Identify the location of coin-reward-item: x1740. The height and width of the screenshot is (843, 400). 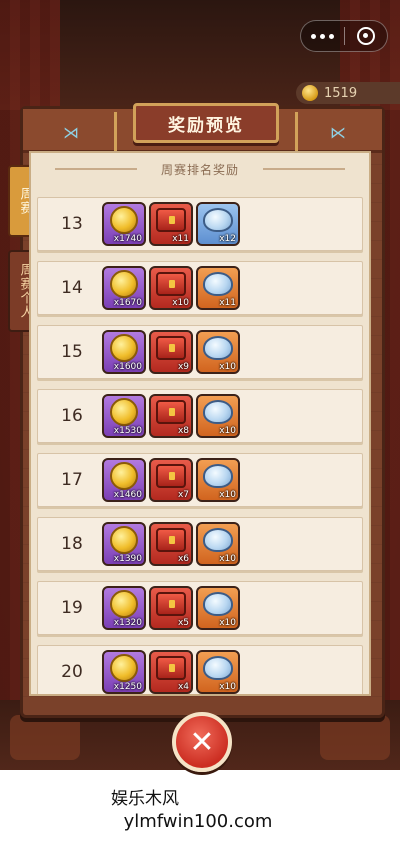
(124, 224).